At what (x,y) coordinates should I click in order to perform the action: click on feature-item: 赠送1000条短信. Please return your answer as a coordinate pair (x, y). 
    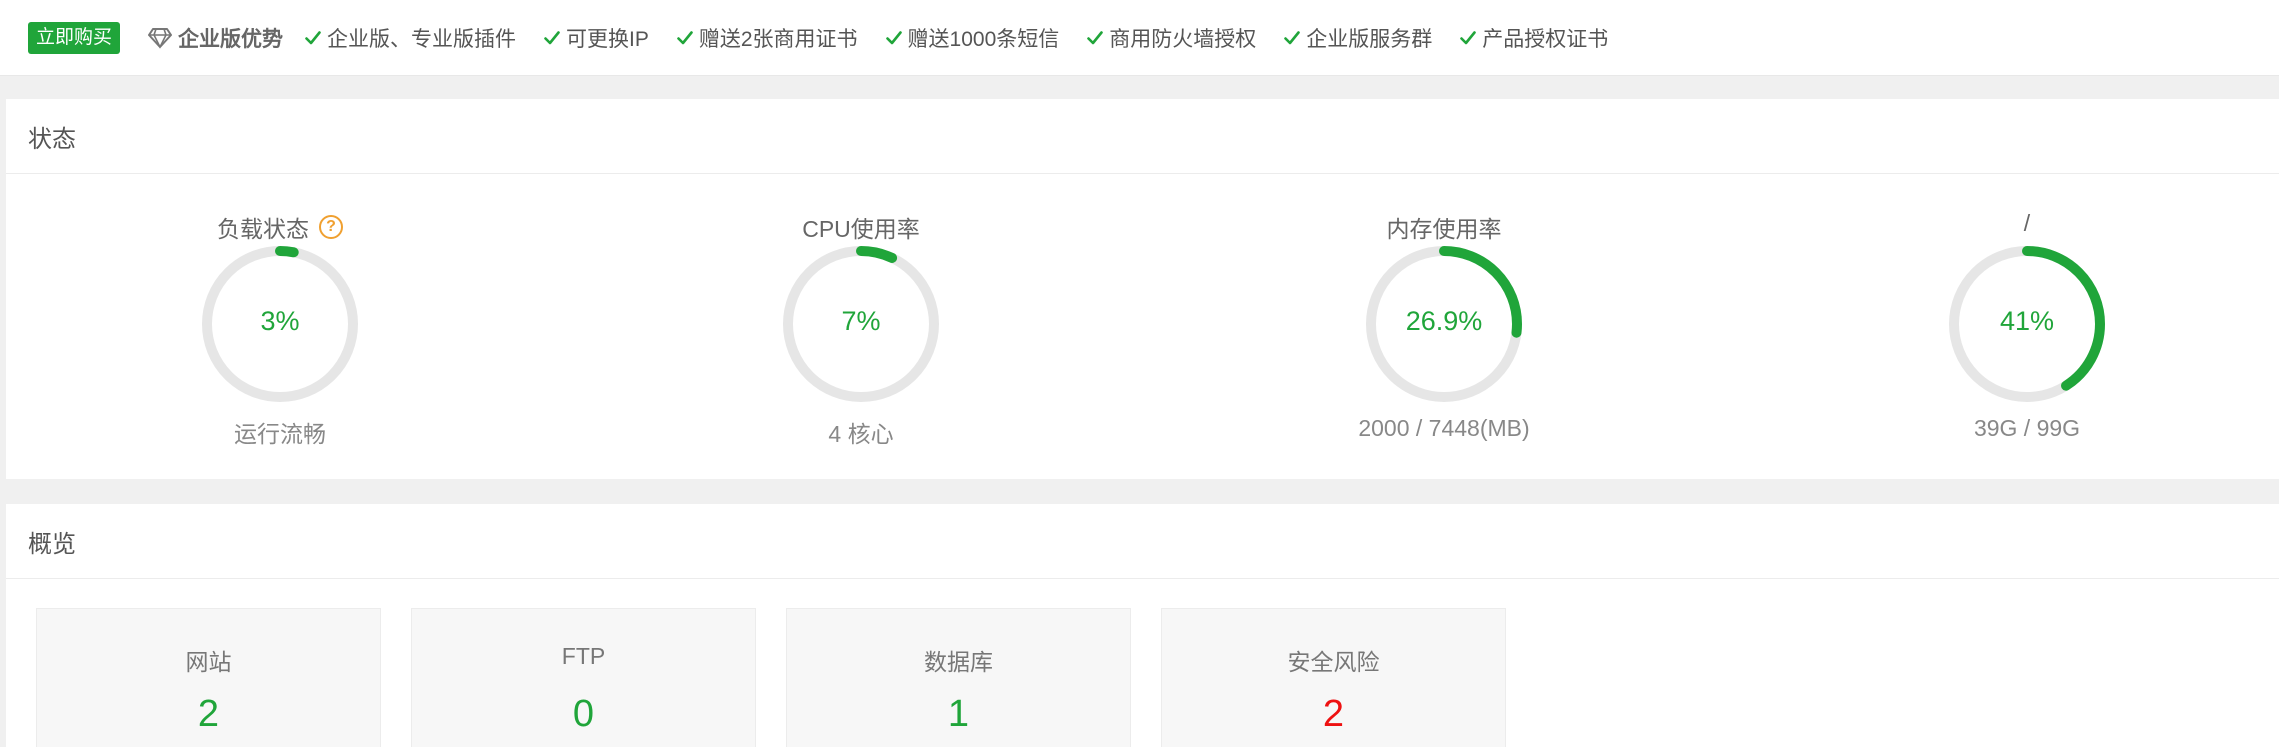
    Looking at the image, I should click on (972, 38).